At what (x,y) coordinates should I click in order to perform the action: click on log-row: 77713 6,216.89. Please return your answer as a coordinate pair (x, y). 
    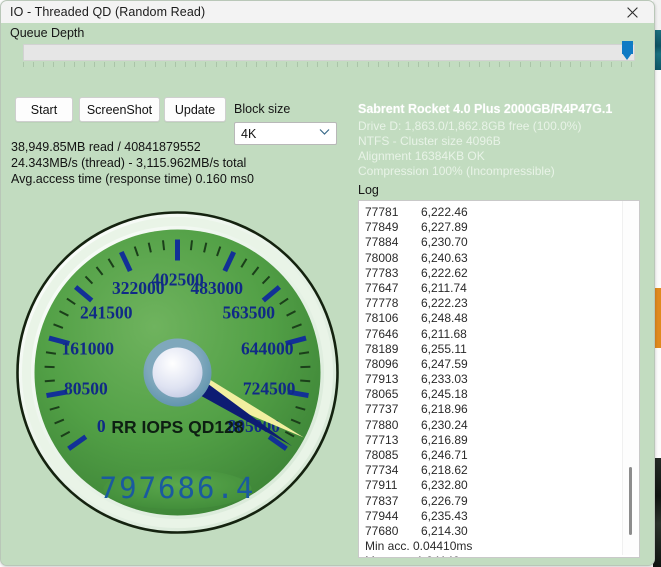
    Looking at the image, I should click on (490, 440).